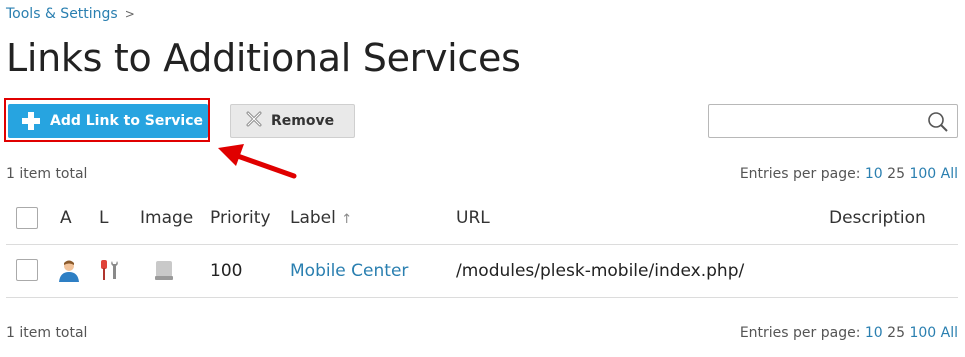 The height and width of the screenshot is (357, 965). Describe the element at coordinates (62, 14) in the screenshot. I see `breadcrumb-tools-settings: Tools & Settings` at that location.